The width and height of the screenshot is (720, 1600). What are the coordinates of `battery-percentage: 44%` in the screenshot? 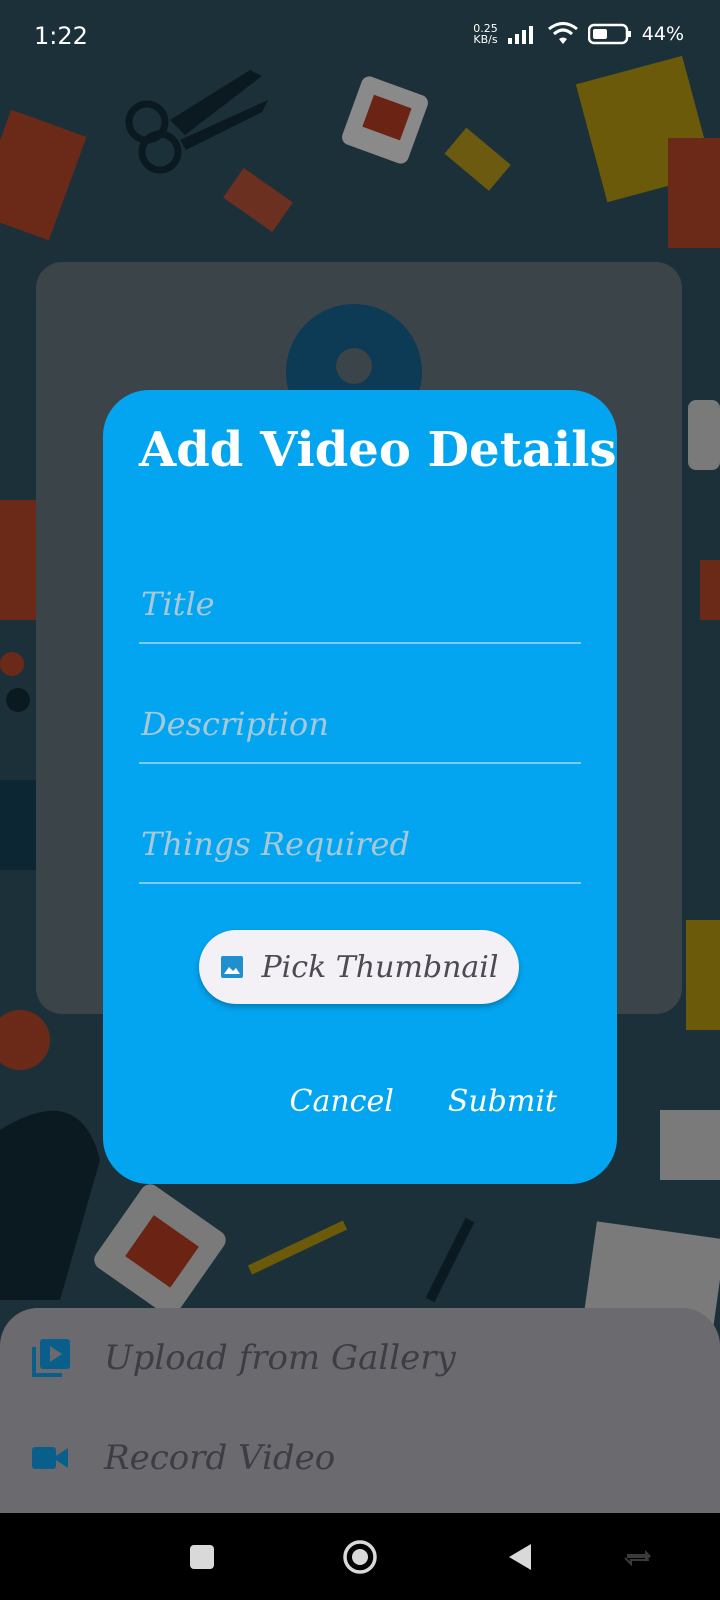 It's located at (662, 34).